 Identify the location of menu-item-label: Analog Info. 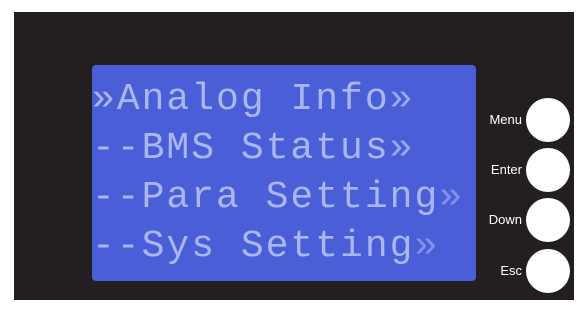
(253, 99).